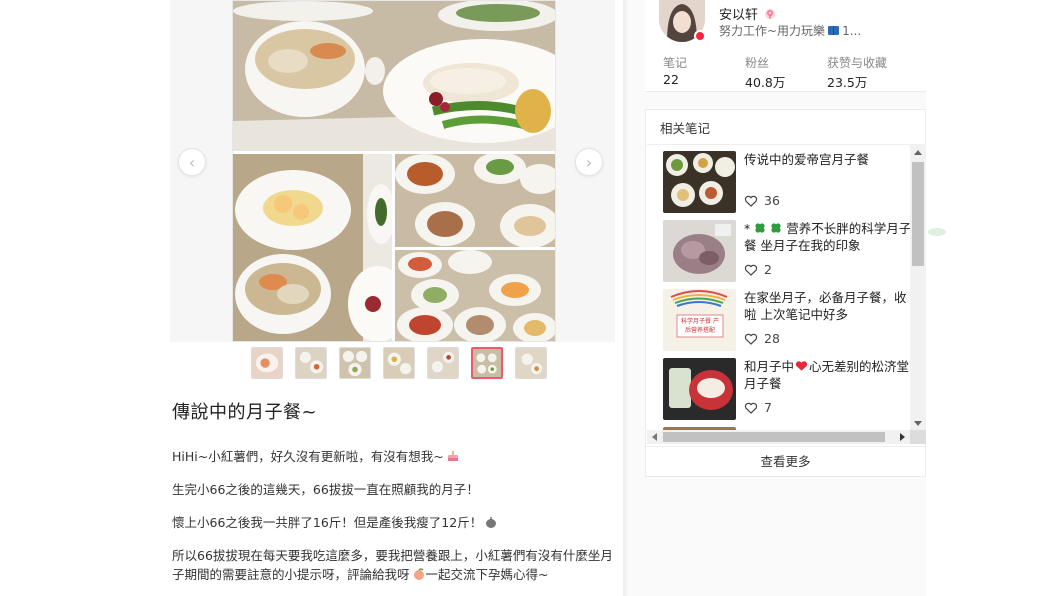 This screenshot has height=596, width=1060. Describe the element at coordinates (918, 423) in the screenshot. I see `scroll-down-arrow-icon` at that location.